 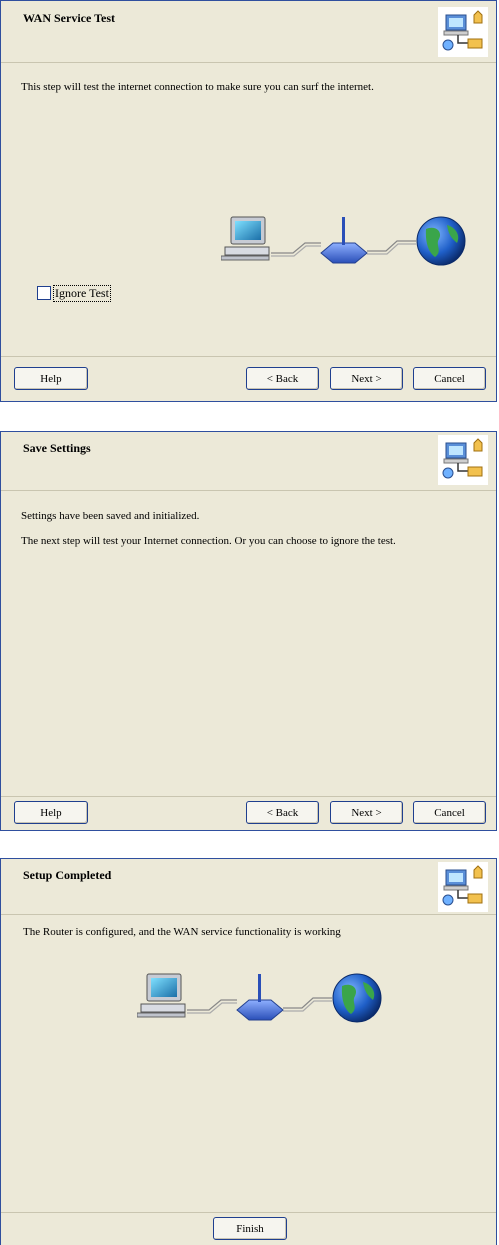 What do you see at coordinates (259, 998) in the screenshot?
I see `router-icon` at bounding box center [259, 998].